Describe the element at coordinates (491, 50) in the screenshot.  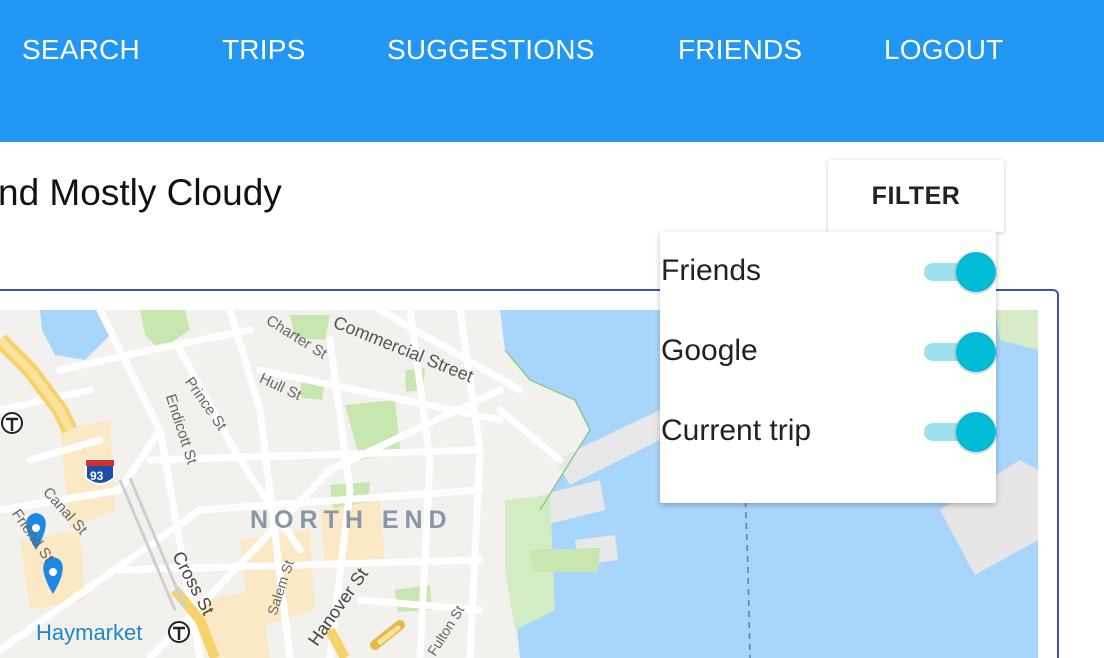
I see `nav-suggestions-link: SUGGESTIONS` at that location.